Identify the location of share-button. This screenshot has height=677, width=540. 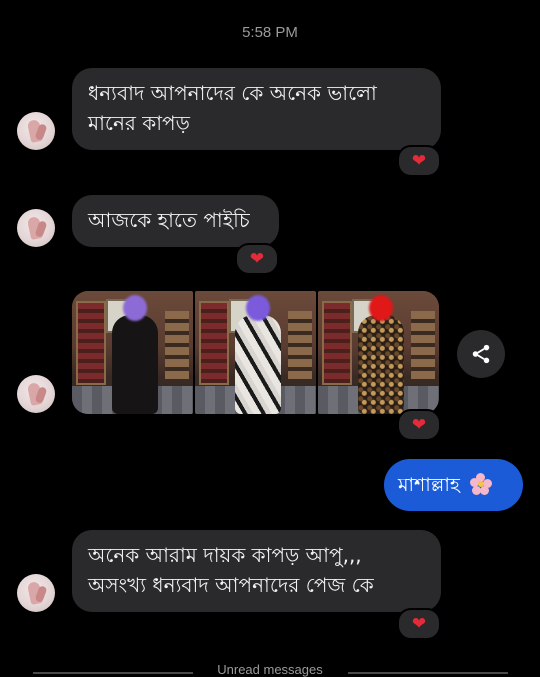
(481, 354).